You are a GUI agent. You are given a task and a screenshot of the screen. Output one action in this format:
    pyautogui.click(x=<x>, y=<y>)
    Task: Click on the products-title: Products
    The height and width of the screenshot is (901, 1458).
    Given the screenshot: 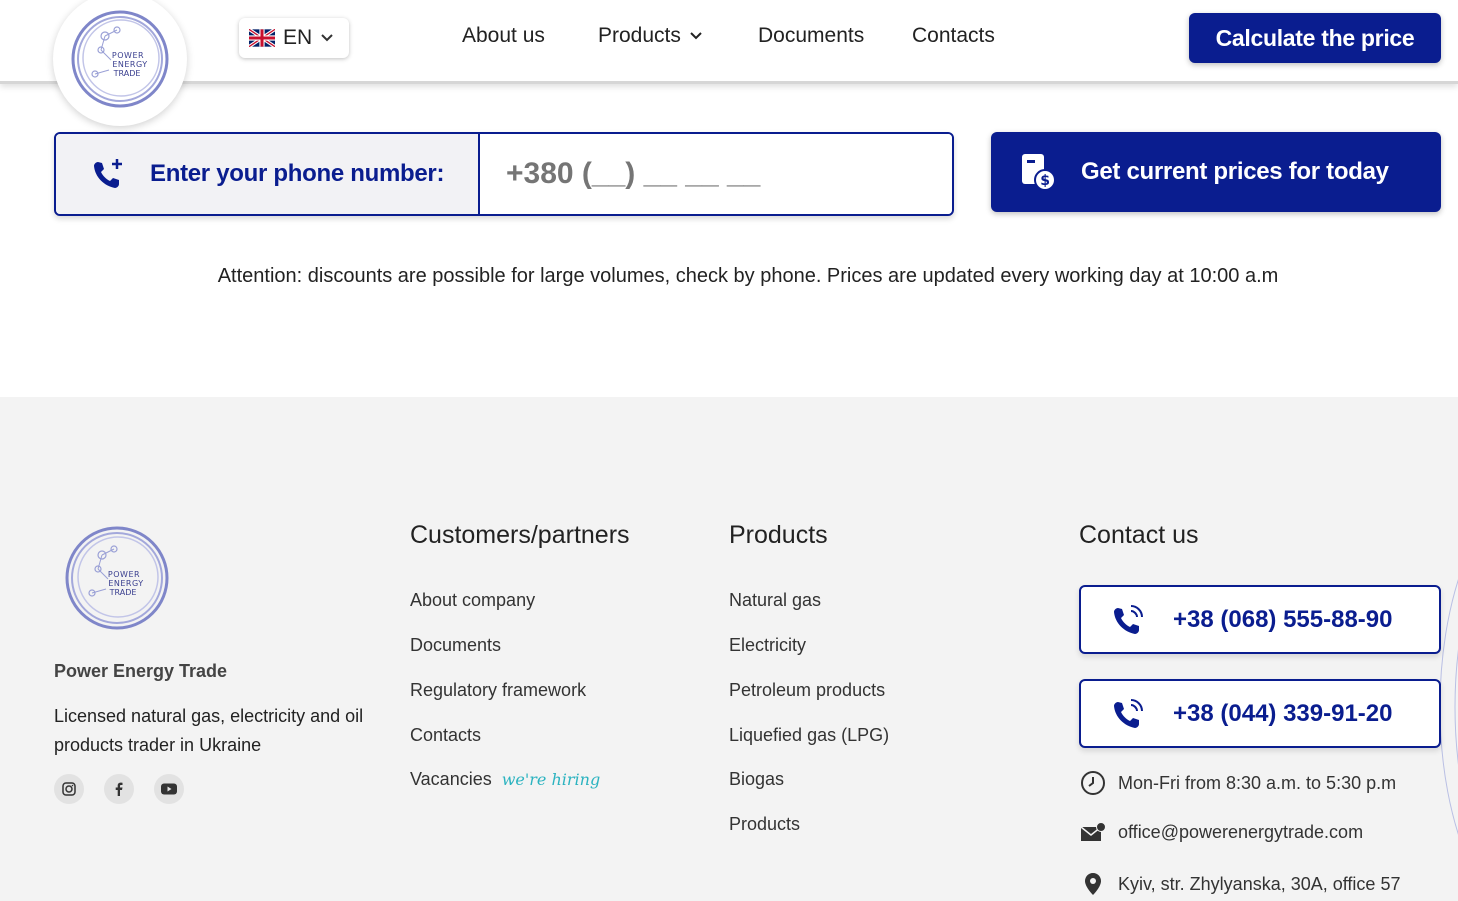 What is the action you would take?
    pyautogui.click(x=778, y=535)
    